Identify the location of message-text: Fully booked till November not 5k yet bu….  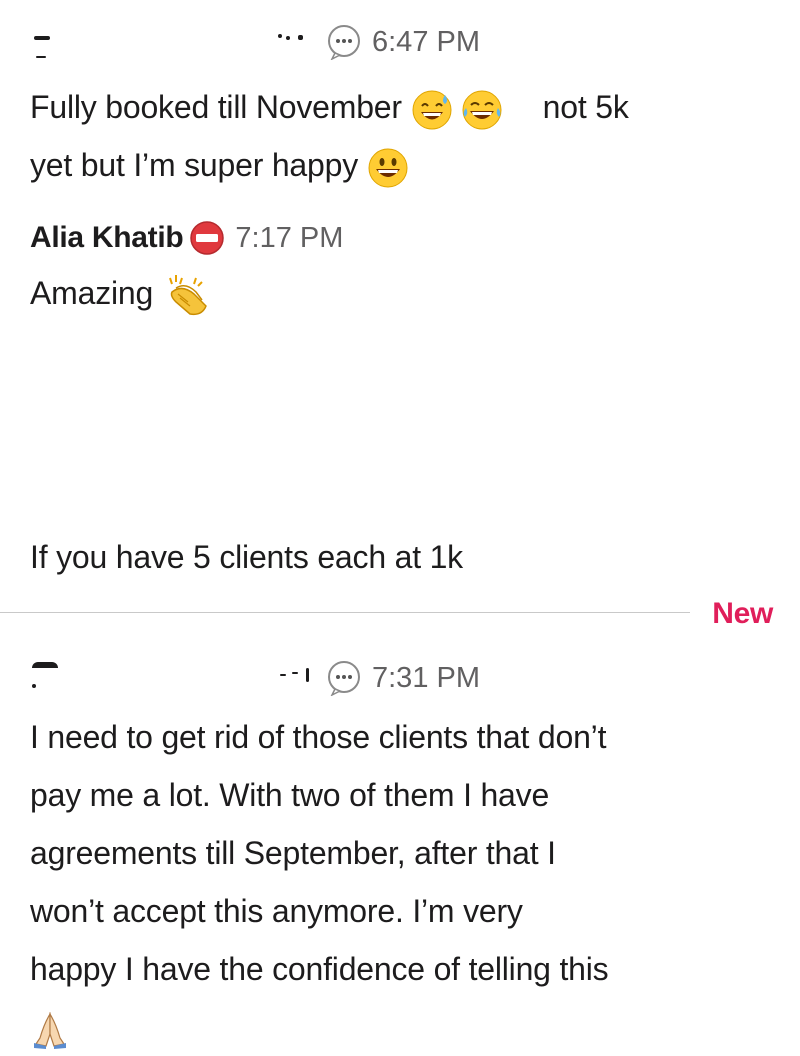
(405, 136).